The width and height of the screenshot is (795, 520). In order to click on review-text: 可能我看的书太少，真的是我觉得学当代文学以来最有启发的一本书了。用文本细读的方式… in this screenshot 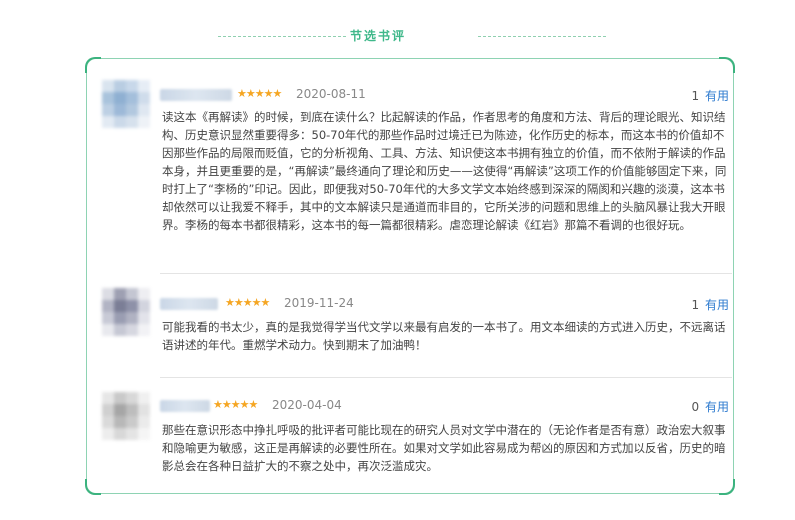, I will do `click(444, 336)`.